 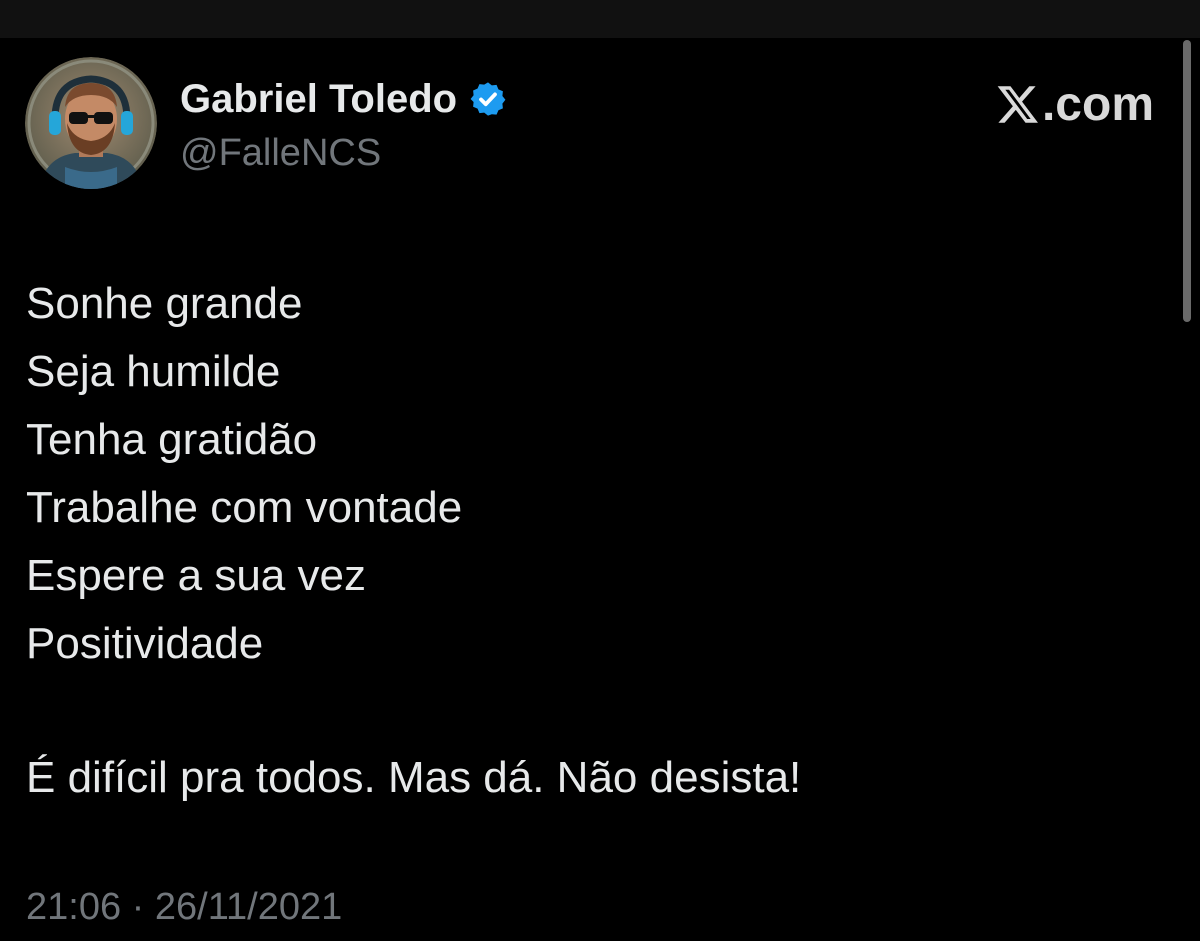 I want to click on tweet-date: 26/11/2021, so click(x=248, y=907).